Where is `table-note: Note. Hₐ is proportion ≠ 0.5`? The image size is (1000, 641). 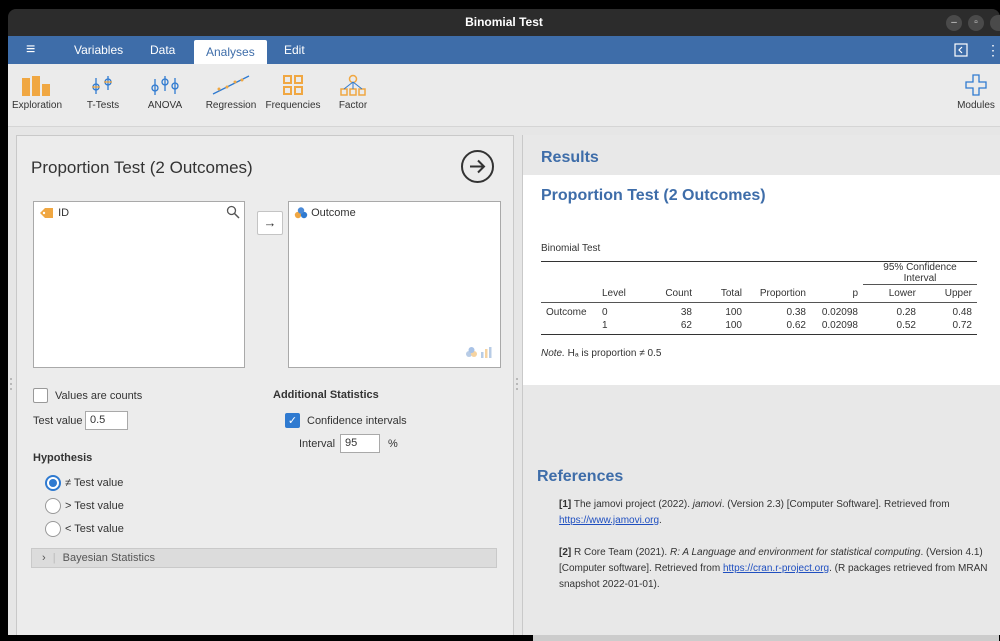 table-note: Note. Hₐ is proportion ≠ 0.5 is located at coordinates (601, 353).